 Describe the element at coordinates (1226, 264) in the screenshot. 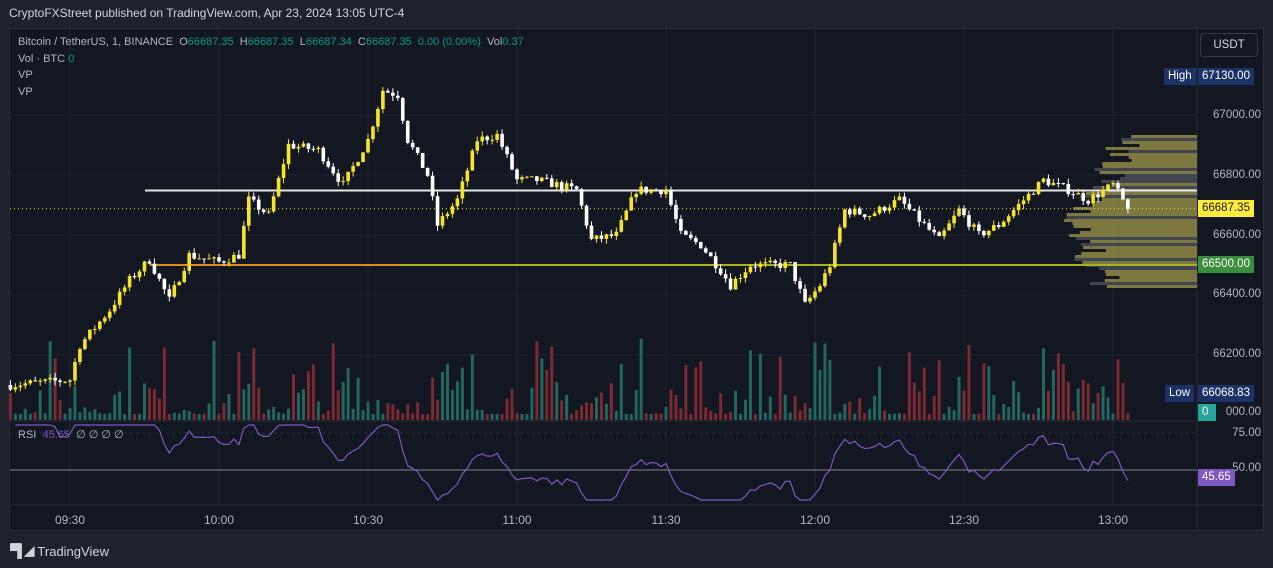

I see `level-price-tag: 66500.00` at that location.